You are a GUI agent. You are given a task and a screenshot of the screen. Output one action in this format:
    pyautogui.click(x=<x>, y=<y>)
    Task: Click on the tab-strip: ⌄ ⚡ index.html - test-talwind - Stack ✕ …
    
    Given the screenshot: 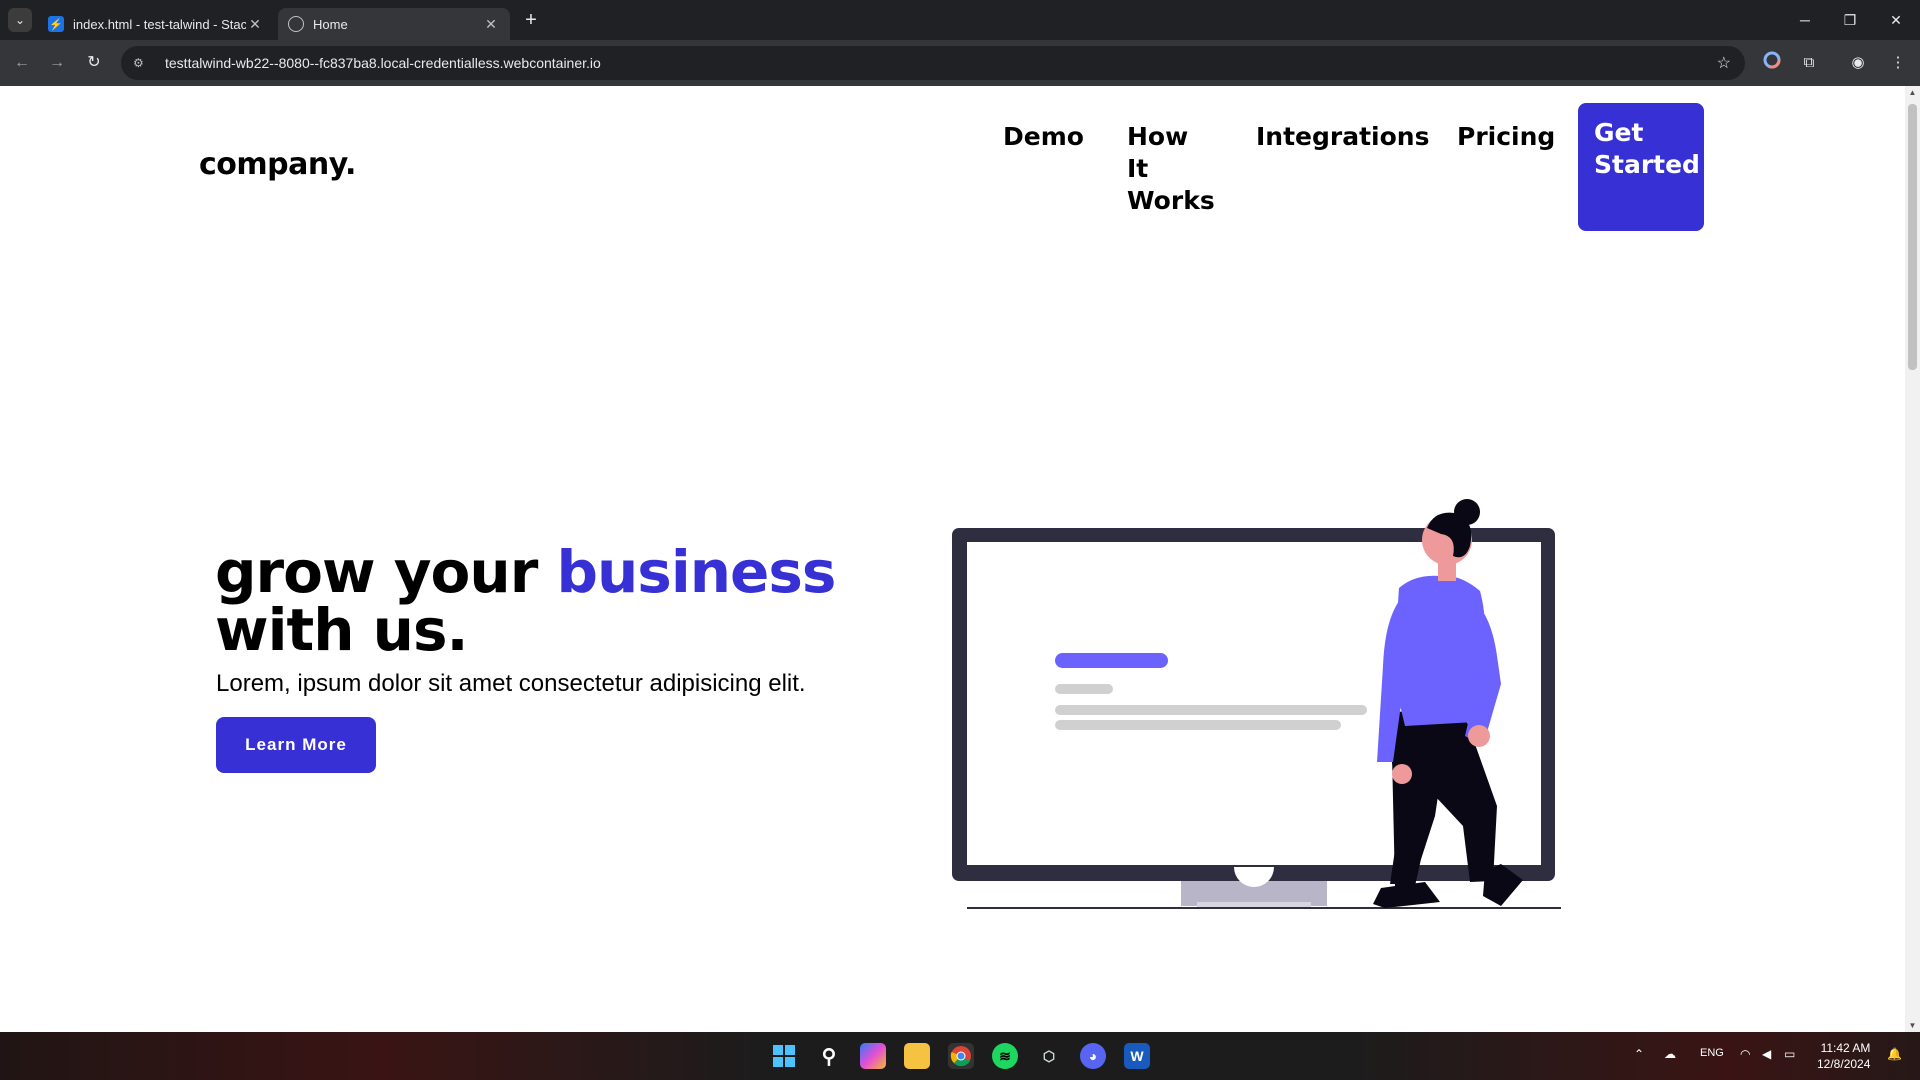 What is the action you would take?
    pyautogui.click(x=960, y=20)
    